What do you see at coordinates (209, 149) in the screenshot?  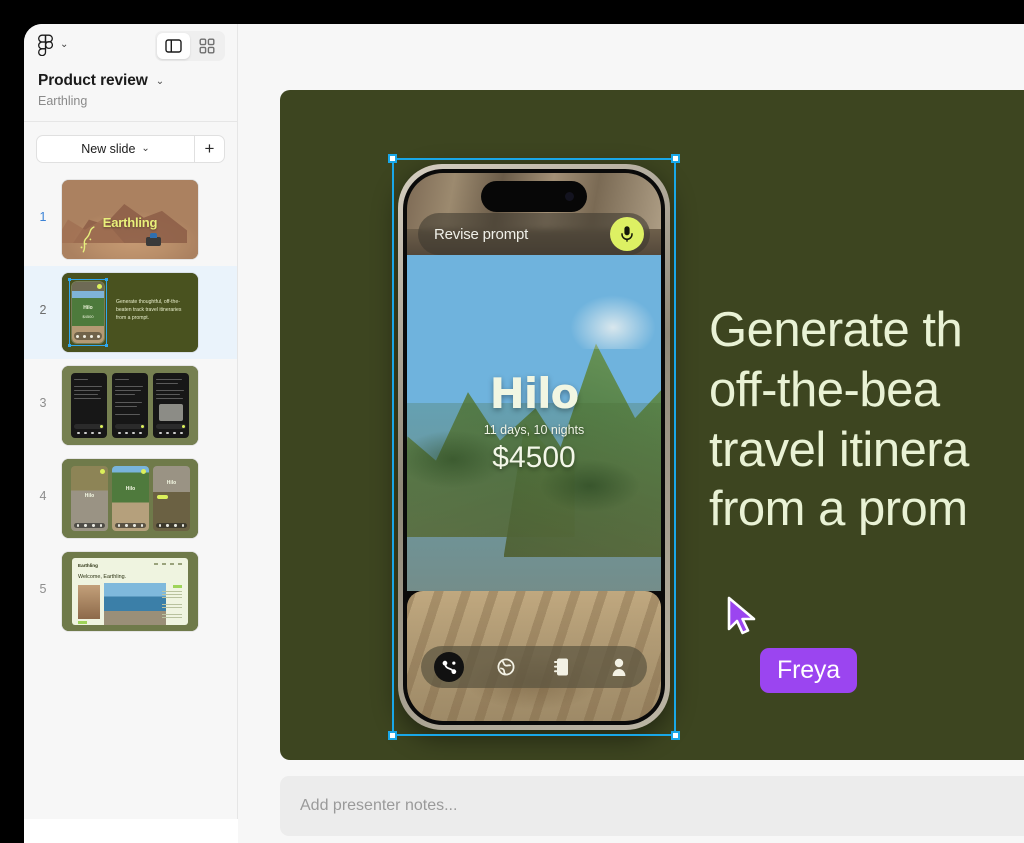 I see `add-slide-button: +` at bounding box center [209, 149].